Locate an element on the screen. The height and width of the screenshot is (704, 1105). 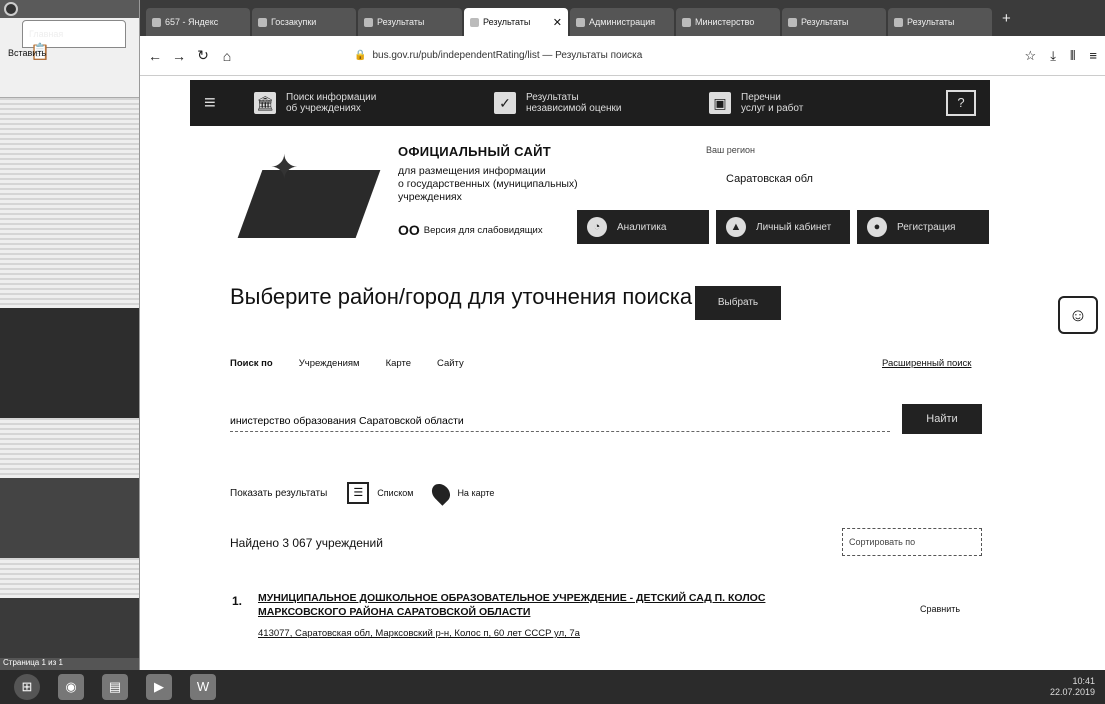
view-on-map-option: На карте is located at coordinates (461, 493).